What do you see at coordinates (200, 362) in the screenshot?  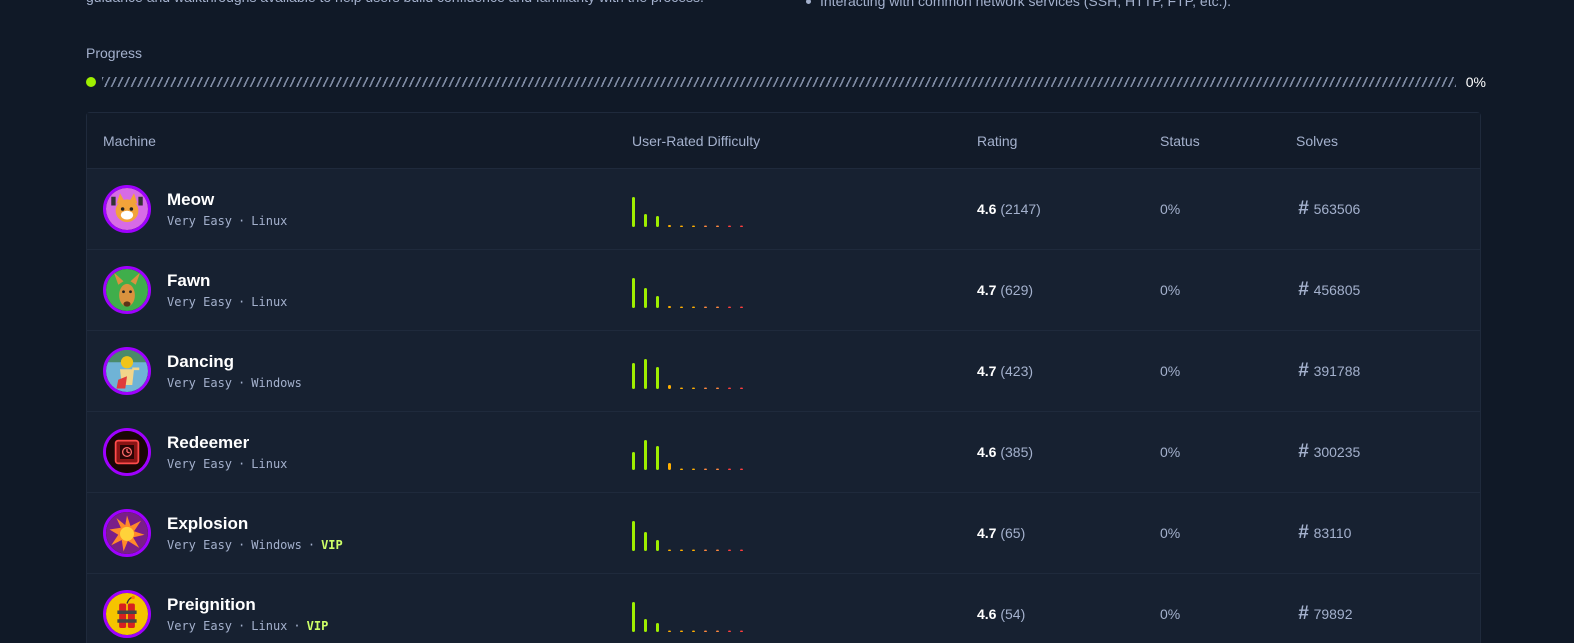 I see `machine-name: Dancing` at bounding box center [200, 362].